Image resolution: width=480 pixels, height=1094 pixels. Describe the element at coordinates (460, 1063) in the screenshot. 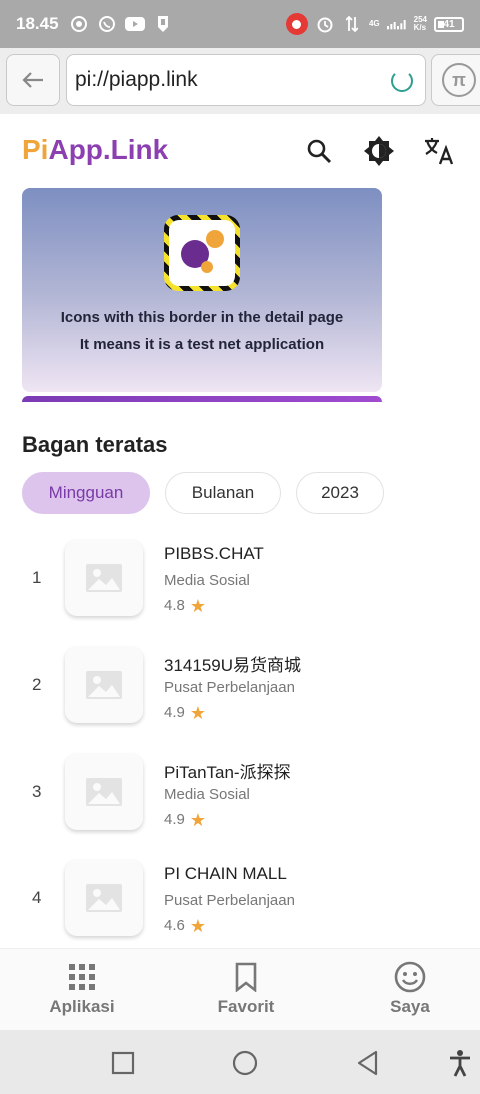

I see `accessibility-icon` at that location.